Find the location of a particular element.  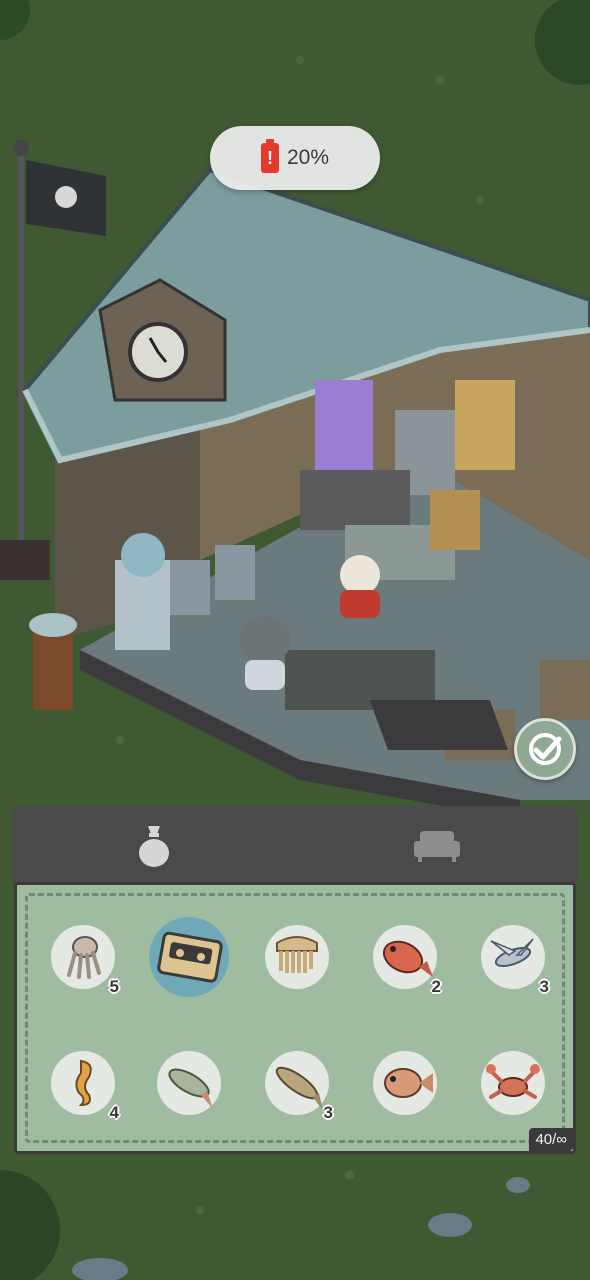

inventory-slot-red-snapper: 2 is located at coordinates (407, 960).